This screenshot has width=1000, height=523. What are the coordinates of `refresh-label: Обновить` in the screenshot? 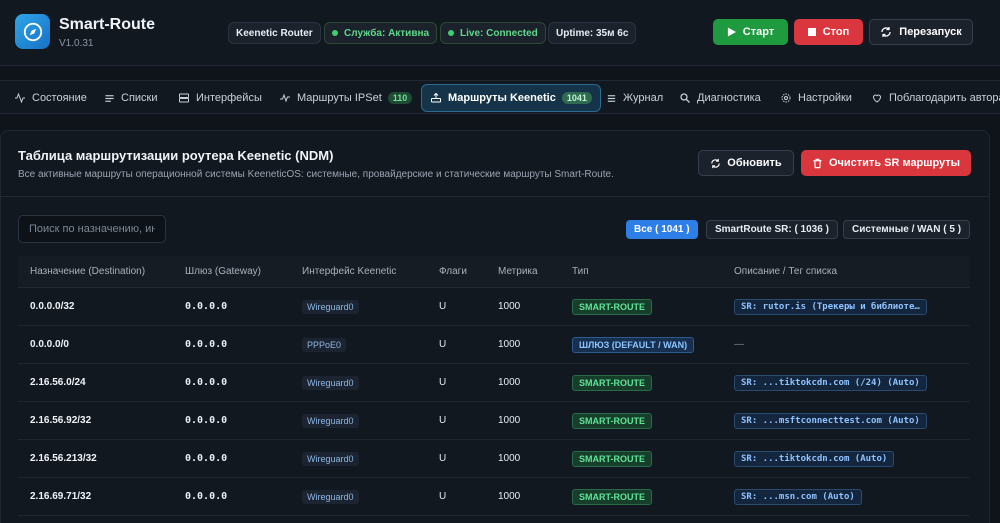 It's located at (754, 163).